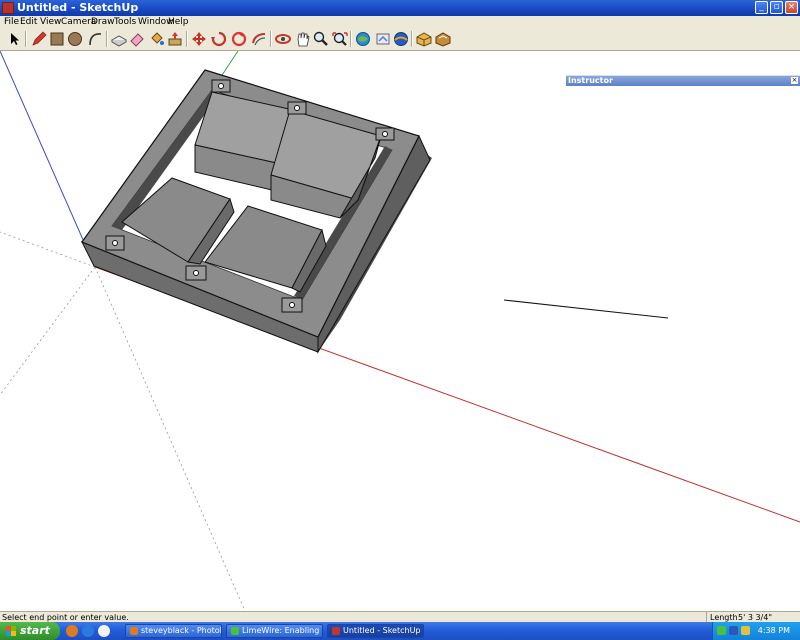 The width and height of the screenshot is (800, 640). What do you see at coordinates (50, 22) in the screenshot?
I see `menu-view: View` at bounding box center [50, 22].